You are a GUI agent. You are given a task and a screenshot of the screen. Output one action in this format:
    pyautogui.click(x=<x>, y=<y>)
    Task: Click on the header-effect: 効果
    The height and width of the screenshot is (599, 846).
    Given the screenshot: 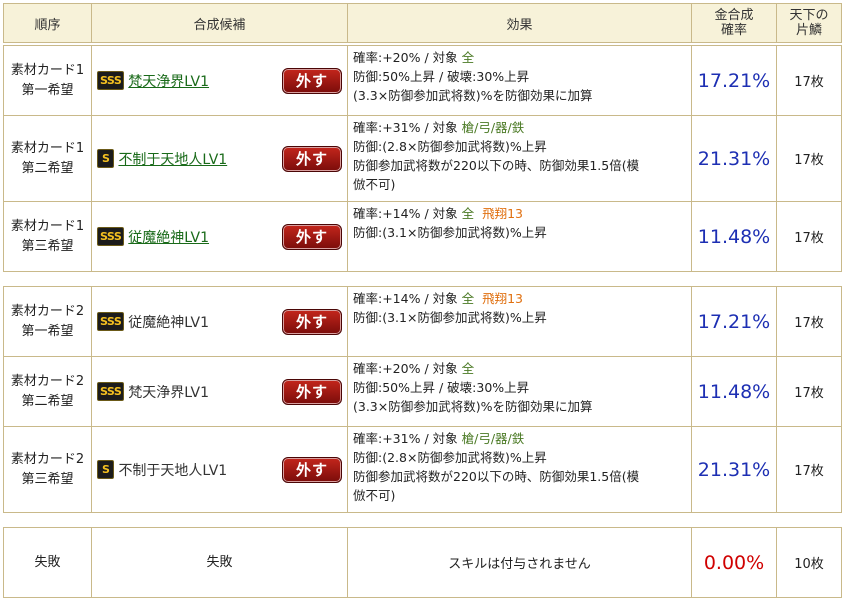 What is the action you would take?
    pyautogui.click(x=519, y=23)
    